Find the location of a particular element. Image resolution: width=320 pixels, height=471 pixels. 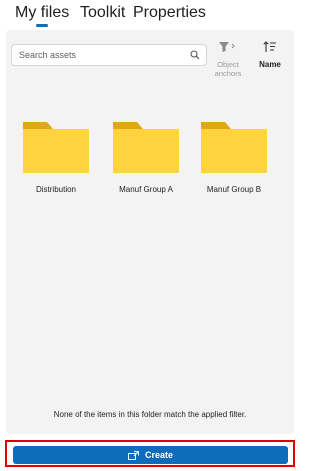

folder-name: Manuf Group B is located at coordinates (234, 189).